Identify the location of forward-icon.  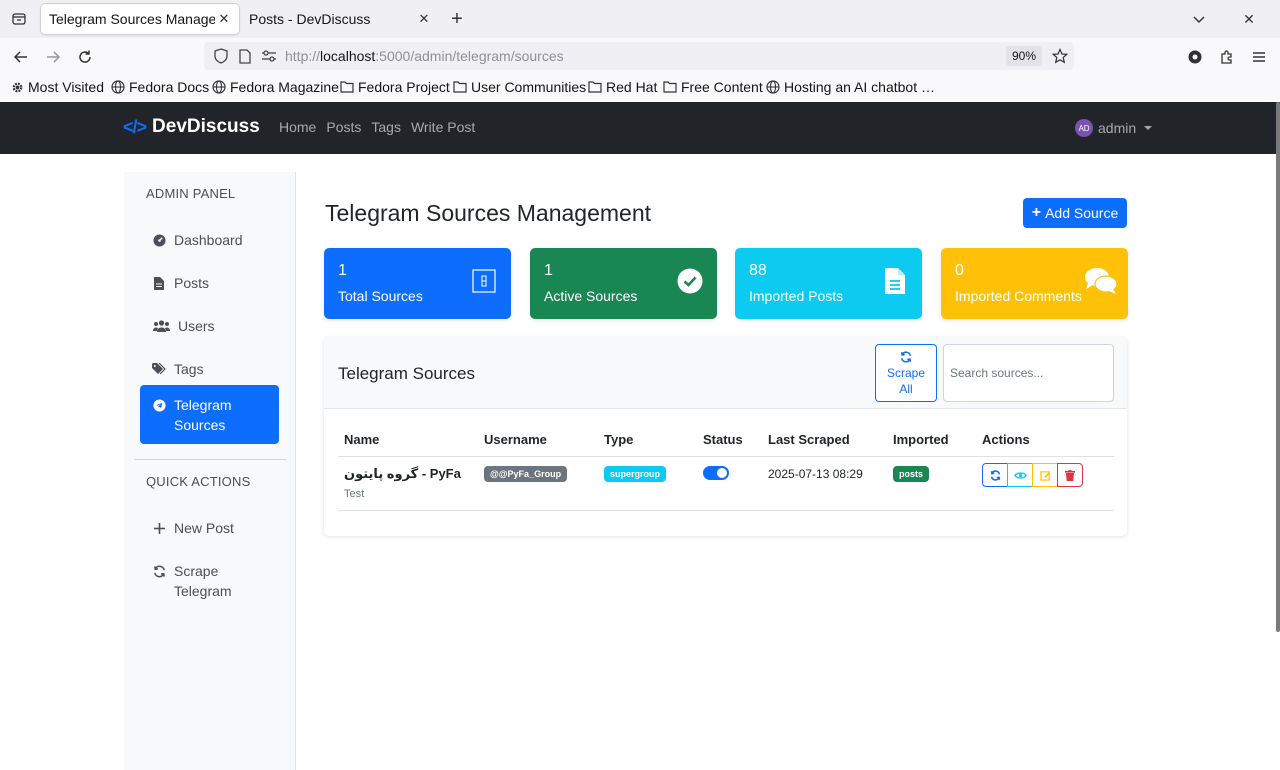
(53, 57).